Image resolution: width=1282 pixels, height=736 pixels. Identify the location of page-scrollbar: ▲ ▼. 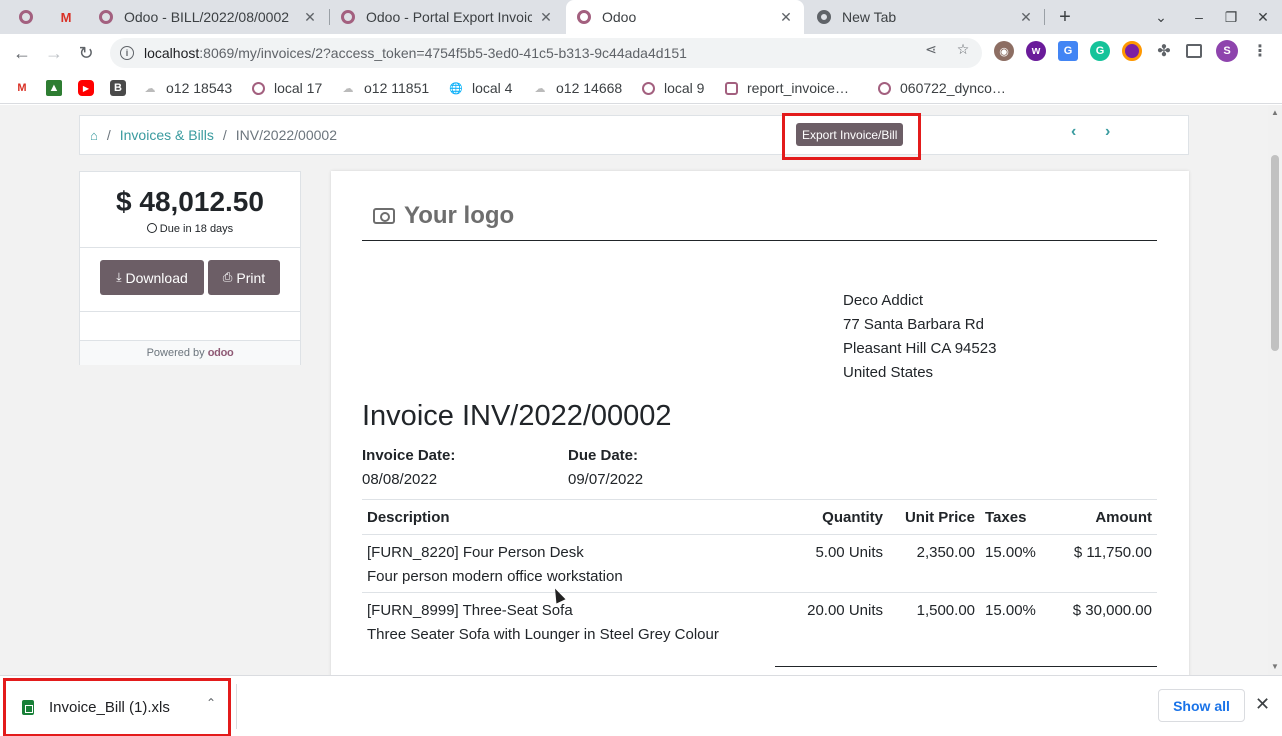
(1275, 390).